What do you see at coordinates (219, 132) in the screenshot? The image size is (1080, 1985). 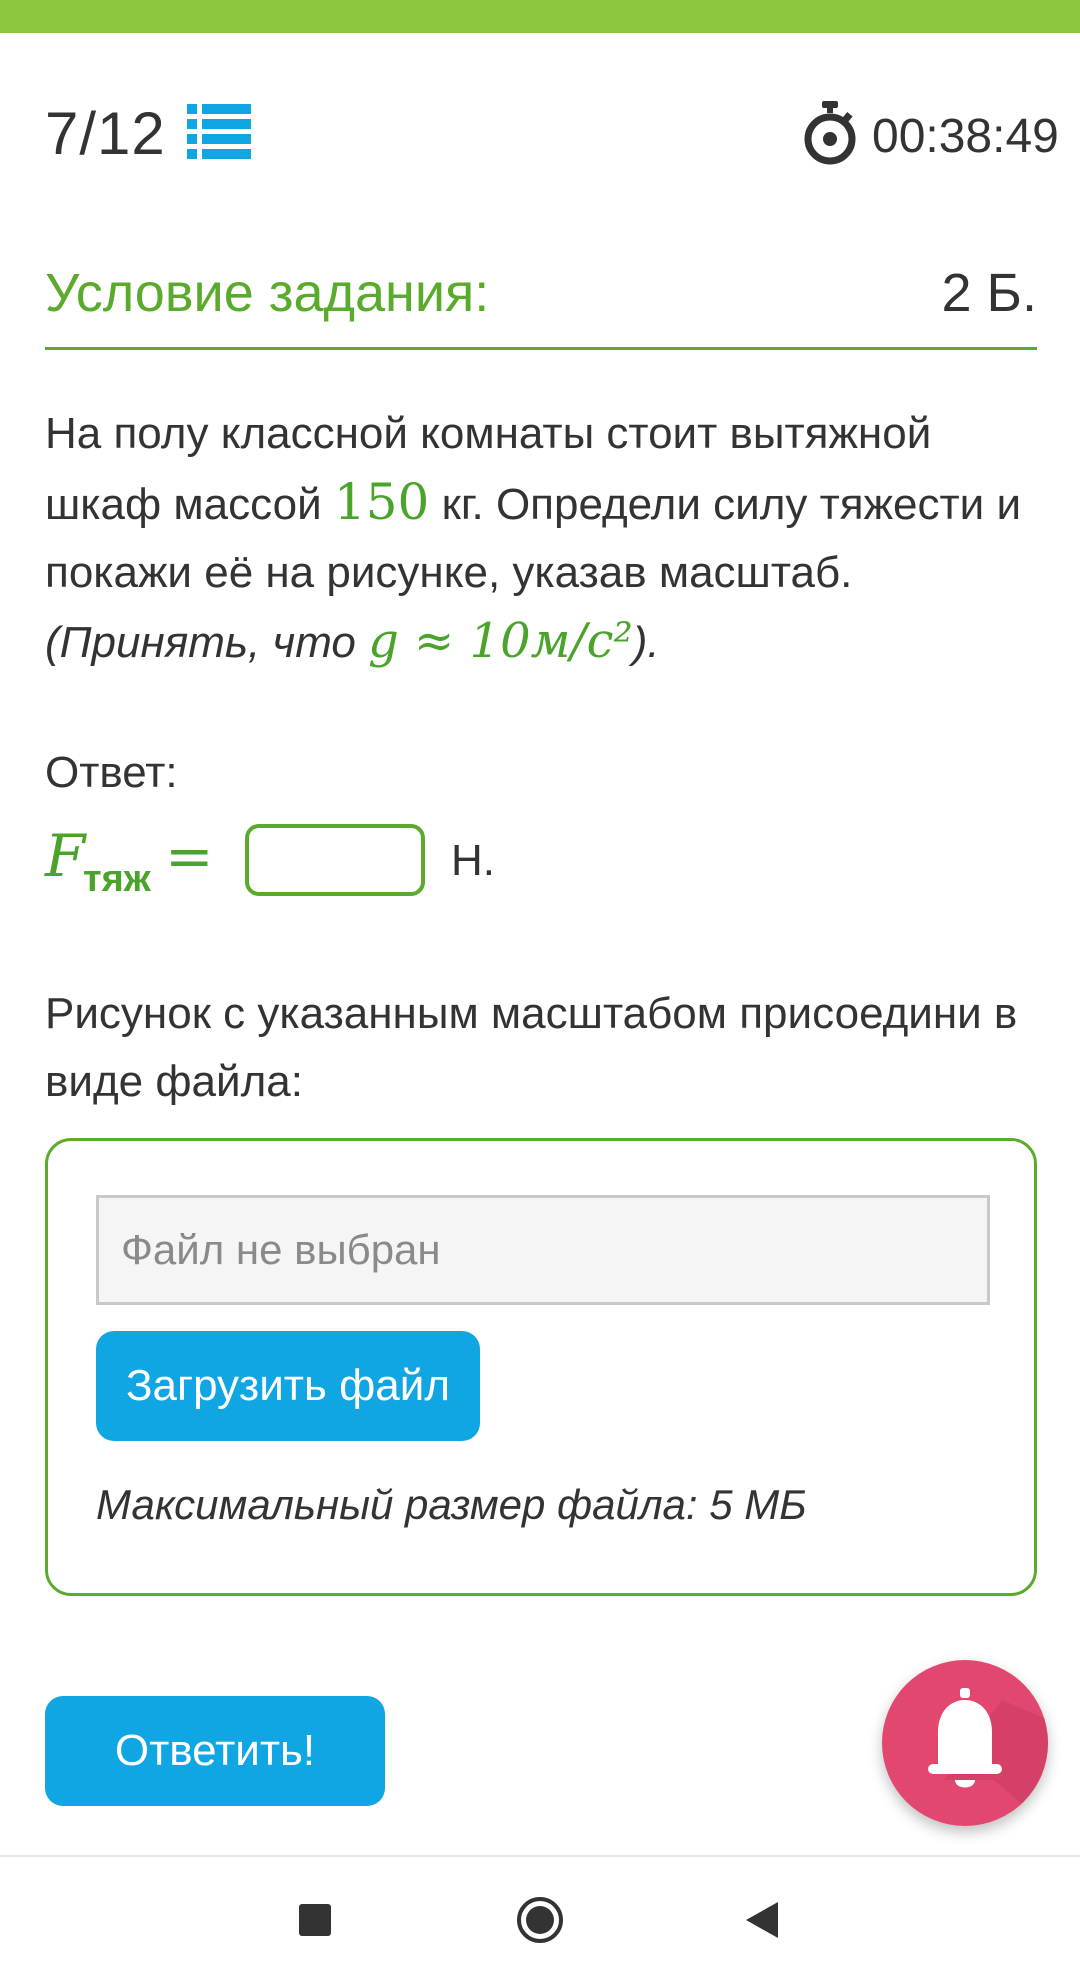 I see `list-icon` at bounding box center [219, 132].